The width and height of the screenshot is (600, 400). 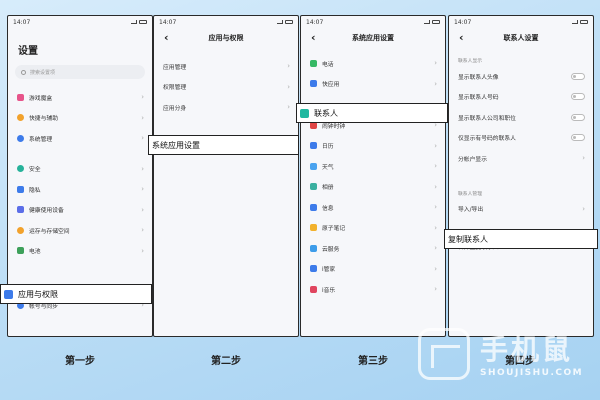 What do you see at coordinates (80, 189) in the screenshot?
I see `settings-item-privacy: 隐私 ›` at bounding box center [80, 189].